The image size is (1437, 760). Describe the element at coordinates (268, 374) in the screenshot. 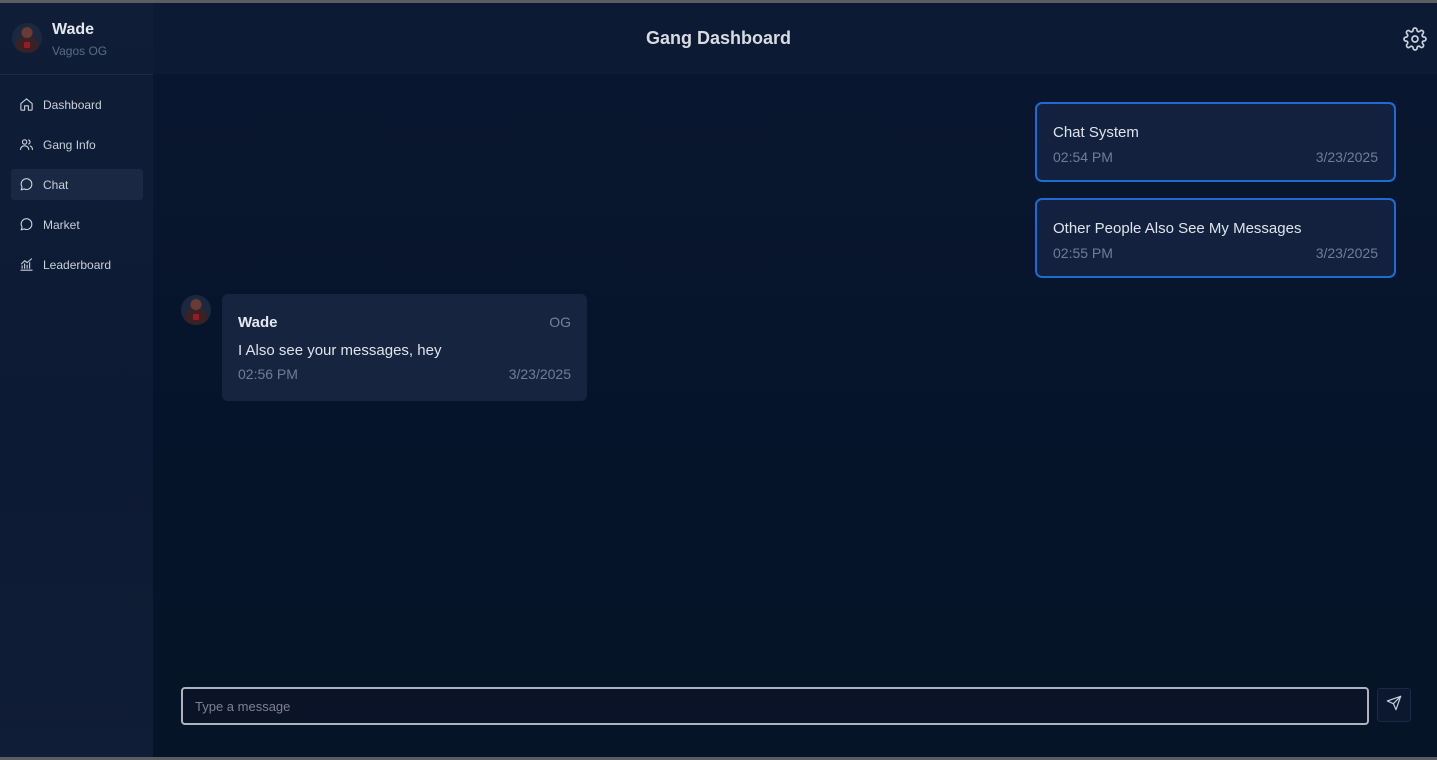

I see `message-time: 02:56 PM` at that location.